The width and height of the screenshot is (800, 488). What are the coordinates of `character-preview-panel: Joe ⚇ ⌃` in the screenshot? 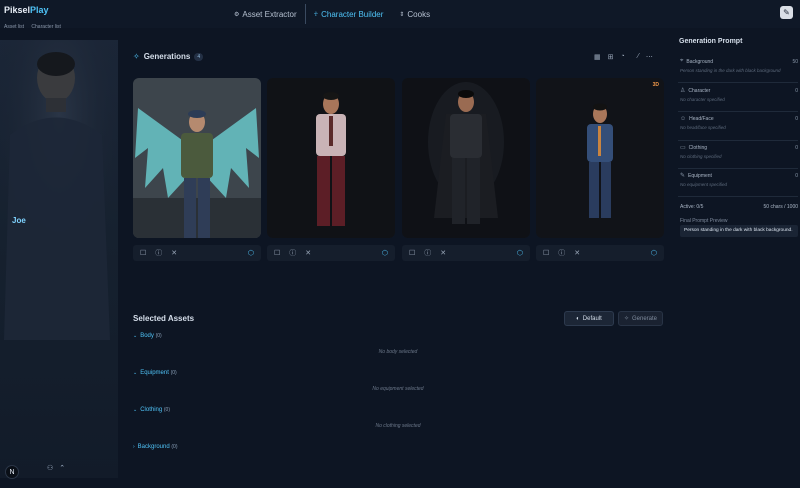 It's located at (59, 259).